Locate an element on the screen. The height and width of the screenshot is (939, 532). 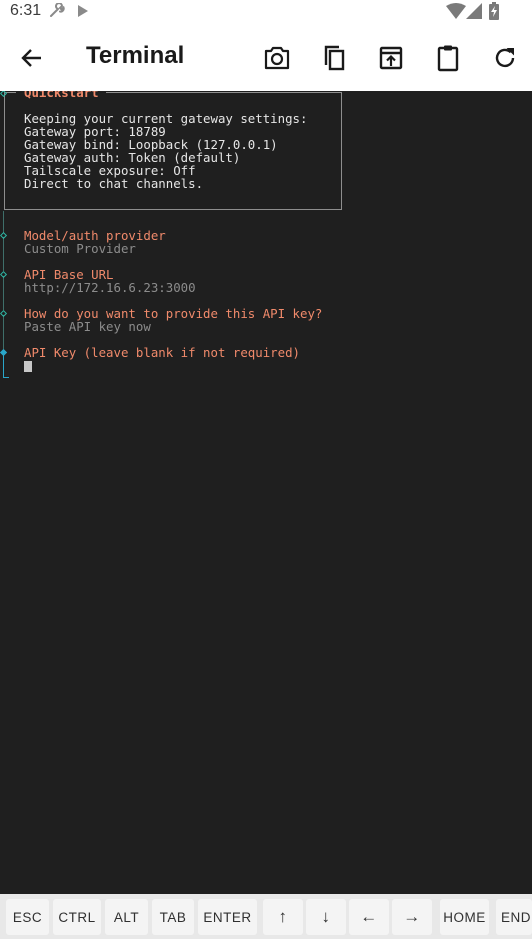
copy-button is located at coordinates (334, 58).